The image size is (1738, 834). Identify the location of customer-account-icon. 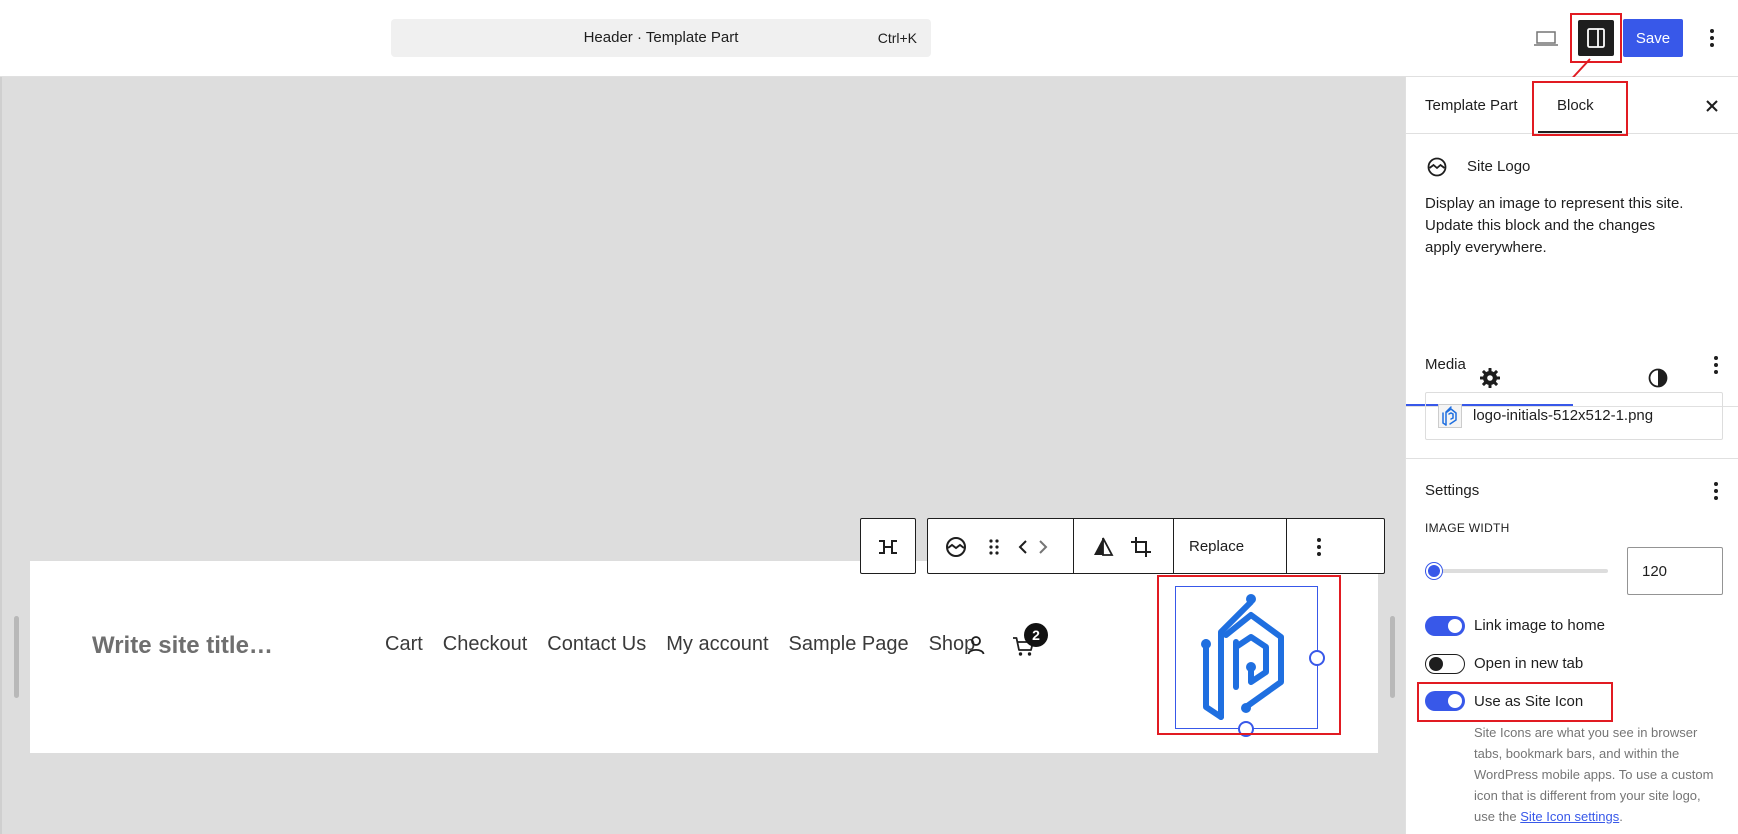
(976, 645).